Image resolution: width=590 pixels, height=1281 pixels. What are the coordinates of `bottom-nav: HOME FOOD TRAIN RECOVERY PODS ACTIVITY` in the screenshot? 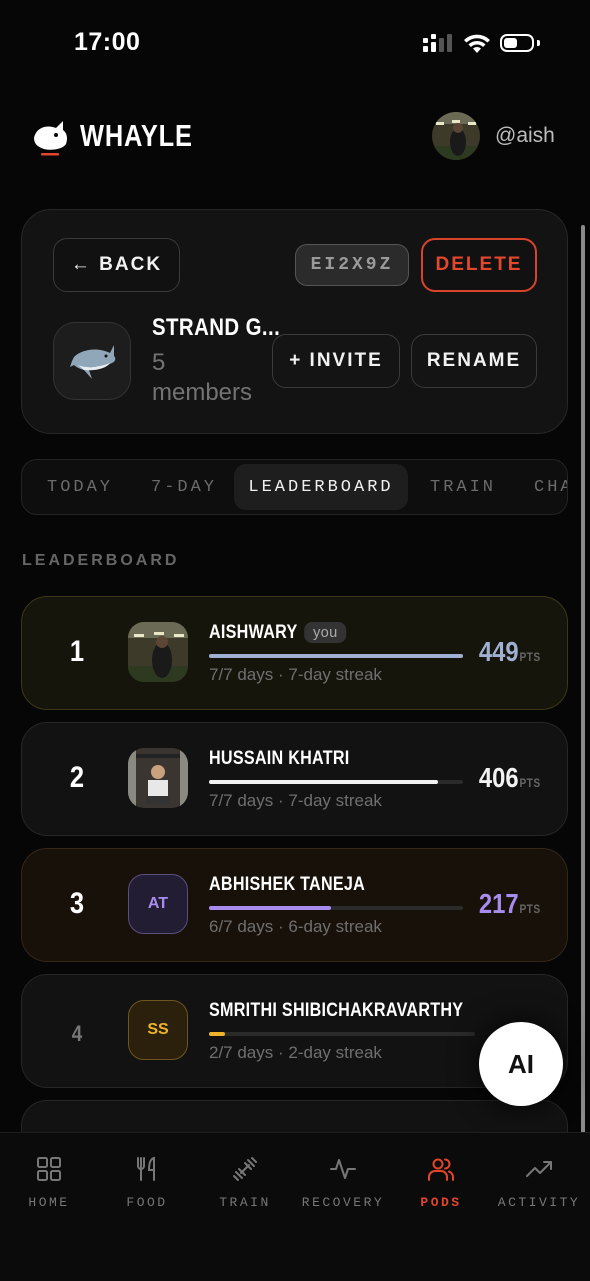 It's located at (295, 1206).